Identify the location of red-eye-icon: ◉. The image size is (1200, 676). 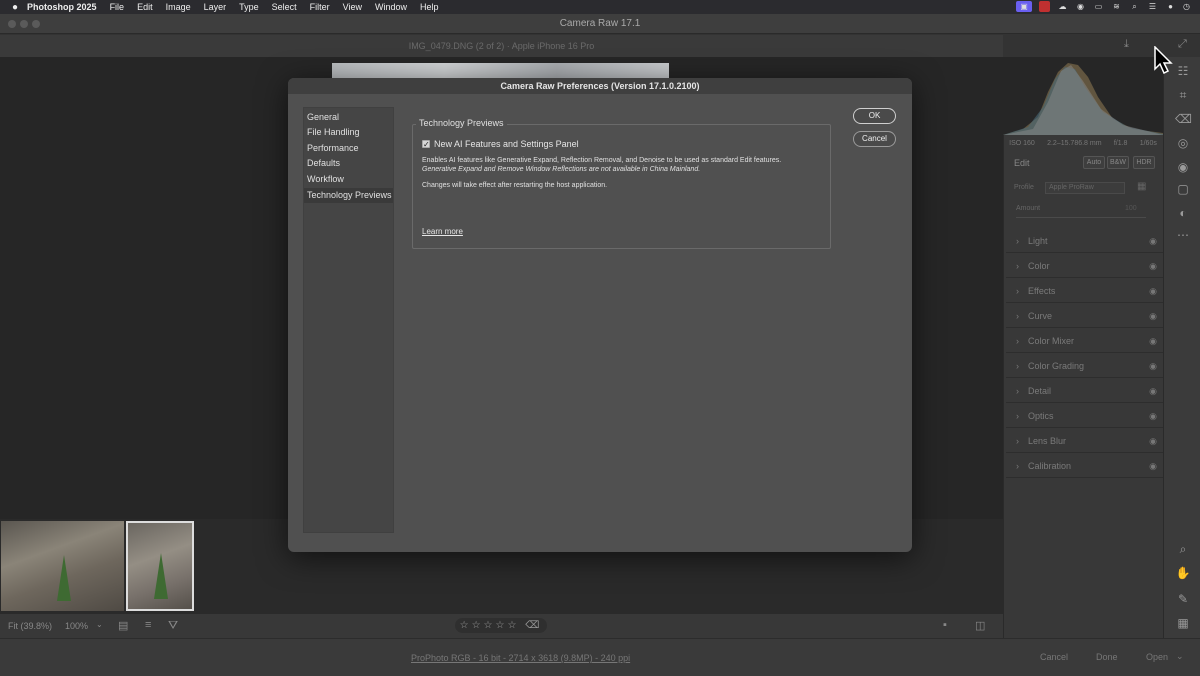
(1183, 167).